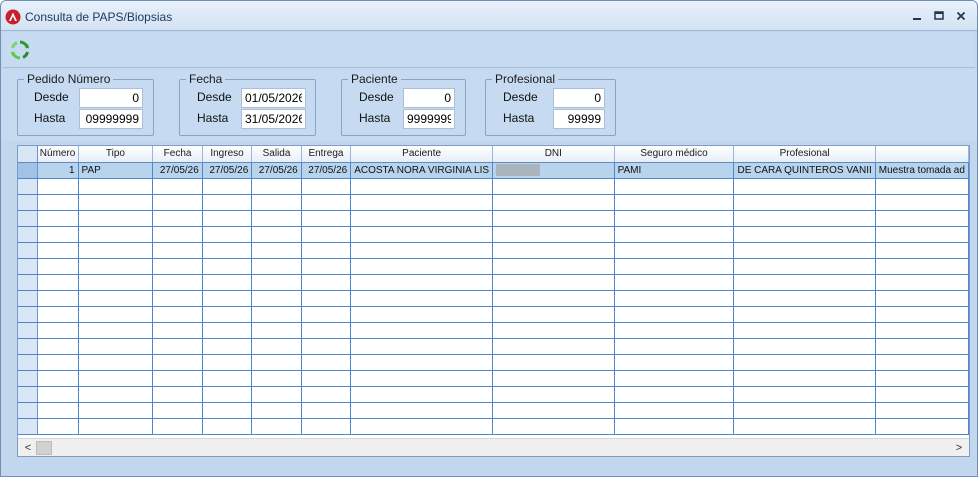 This screenshot has width=978, height=477. I want to click on cell-paciente: ACOSTA NORA VIRGINIA LIS, so click(422, 170).